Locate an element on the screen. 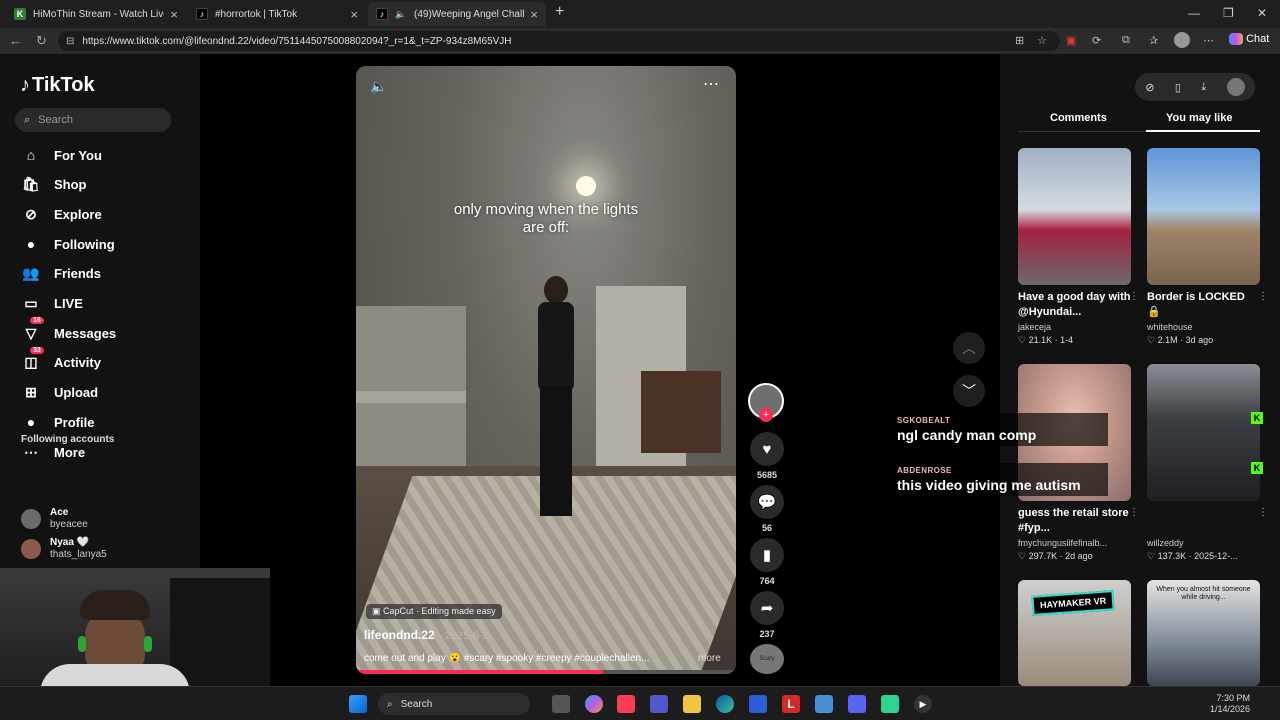 This screenshot has height=720, width=1280. system-clock: 7:30 PM 1/14/2026 is located at coordinates (1230, 704).